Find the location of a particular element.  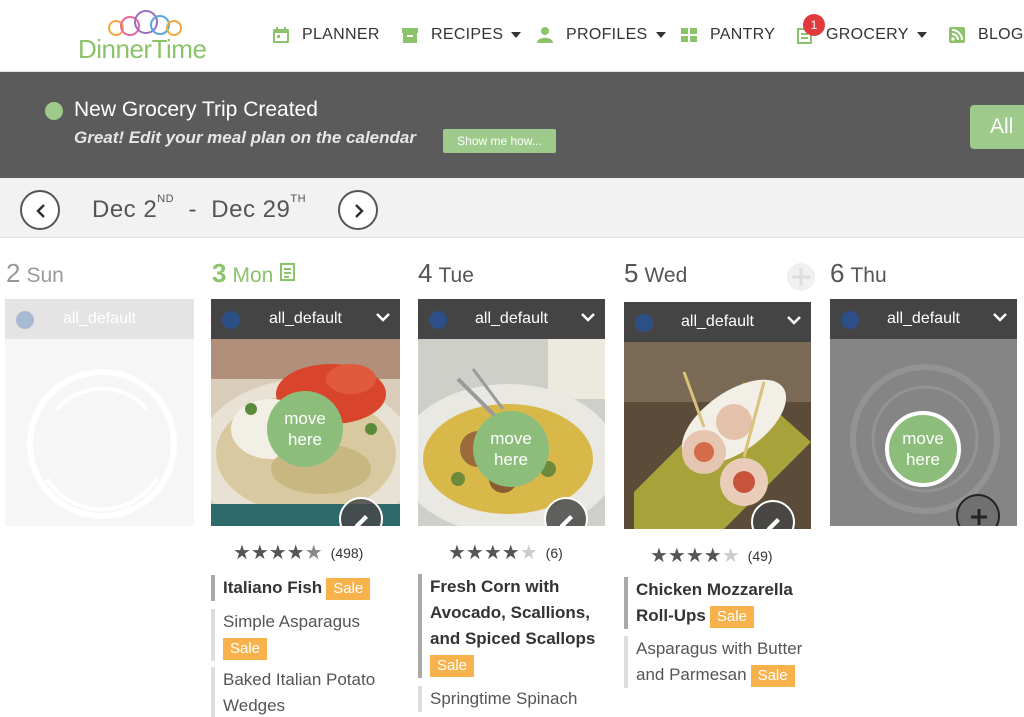

rating-tue: ★★★★★ (6) is located at coordinates (505, 552).